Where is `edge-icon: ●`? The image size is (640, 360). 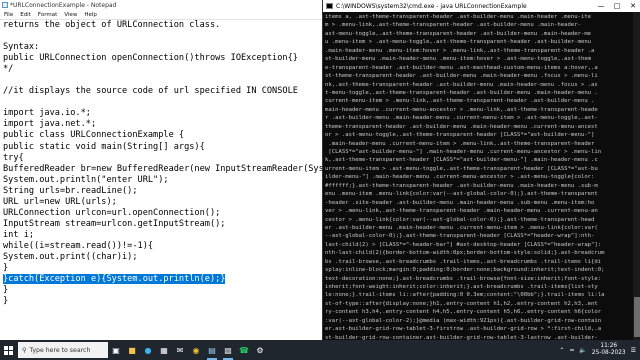 edge-icon: ● is located at coordinates (148, 350).